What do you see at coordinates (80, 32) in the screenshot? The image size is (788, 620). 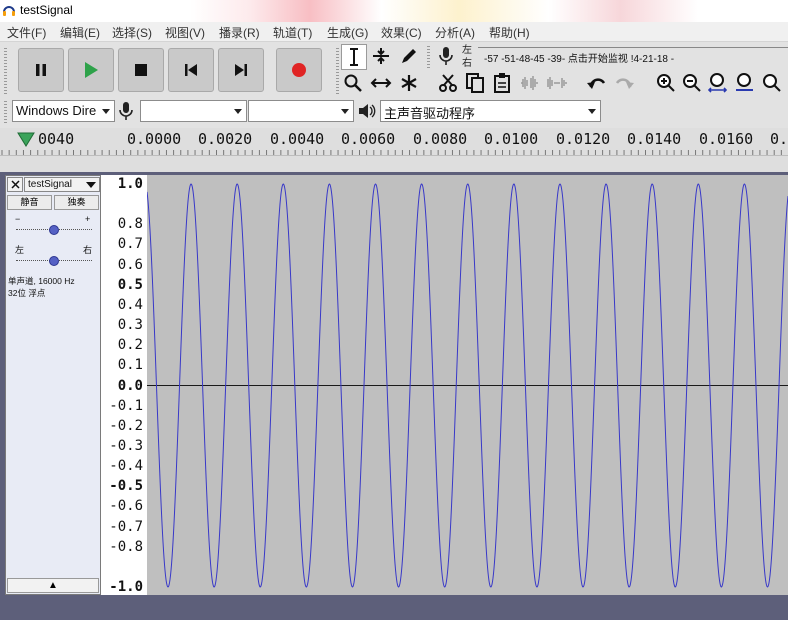 I see `menu-edit: 编辑(E)` at bounding box center [80, 32].